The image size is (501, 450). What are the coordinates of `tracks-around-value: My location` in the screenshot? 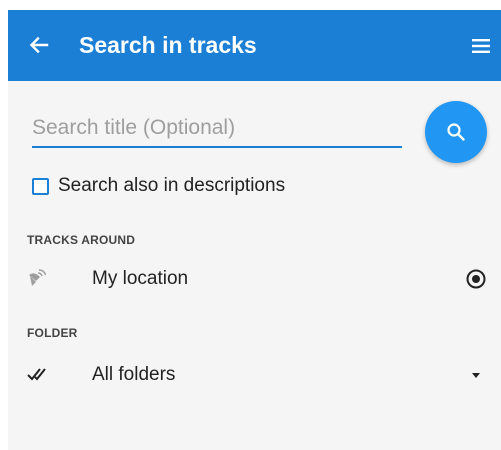 It's located at (140, 278).